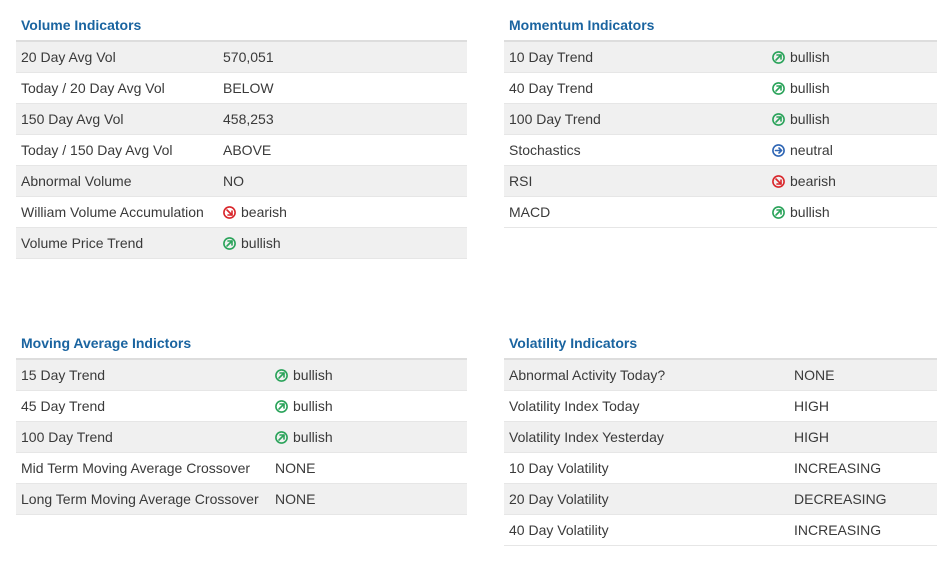 The width and height of the screenshot is (937, 568). What do you see at coordinates (778, 150) in the screenshot?
I see `neutral-arrow-icon` at bounding box center [778, 150].